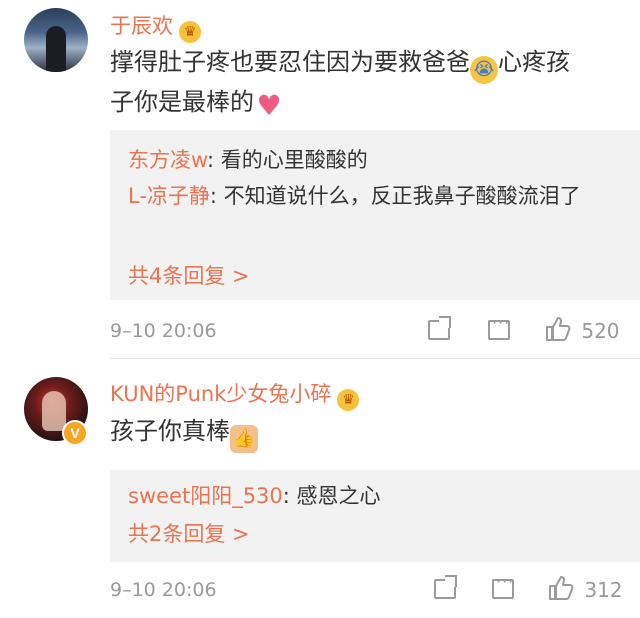 The width and height of the screenshot is (640, 618). What do you see at coordinates (362, 433) in the screenshot?
I see `comment-text: 孩子你真棒 👍` at bounding box center [362, 433].